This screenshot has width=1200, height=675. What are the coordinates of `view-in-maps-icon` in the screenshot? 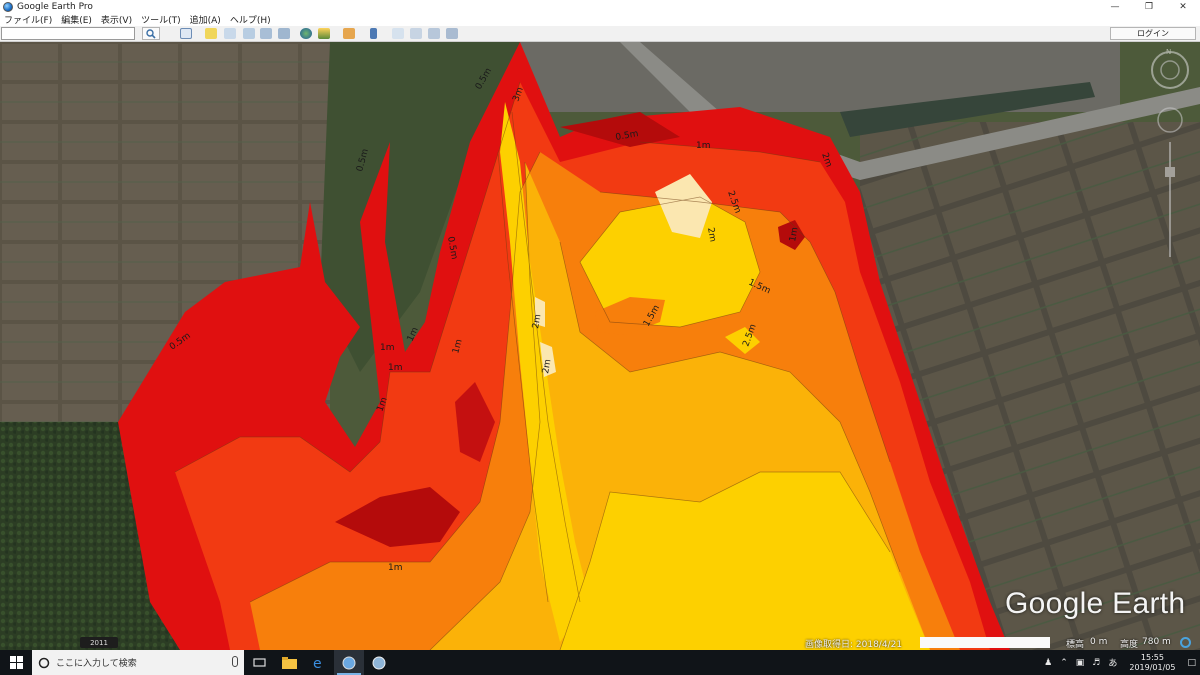 It's located at (452, 33).